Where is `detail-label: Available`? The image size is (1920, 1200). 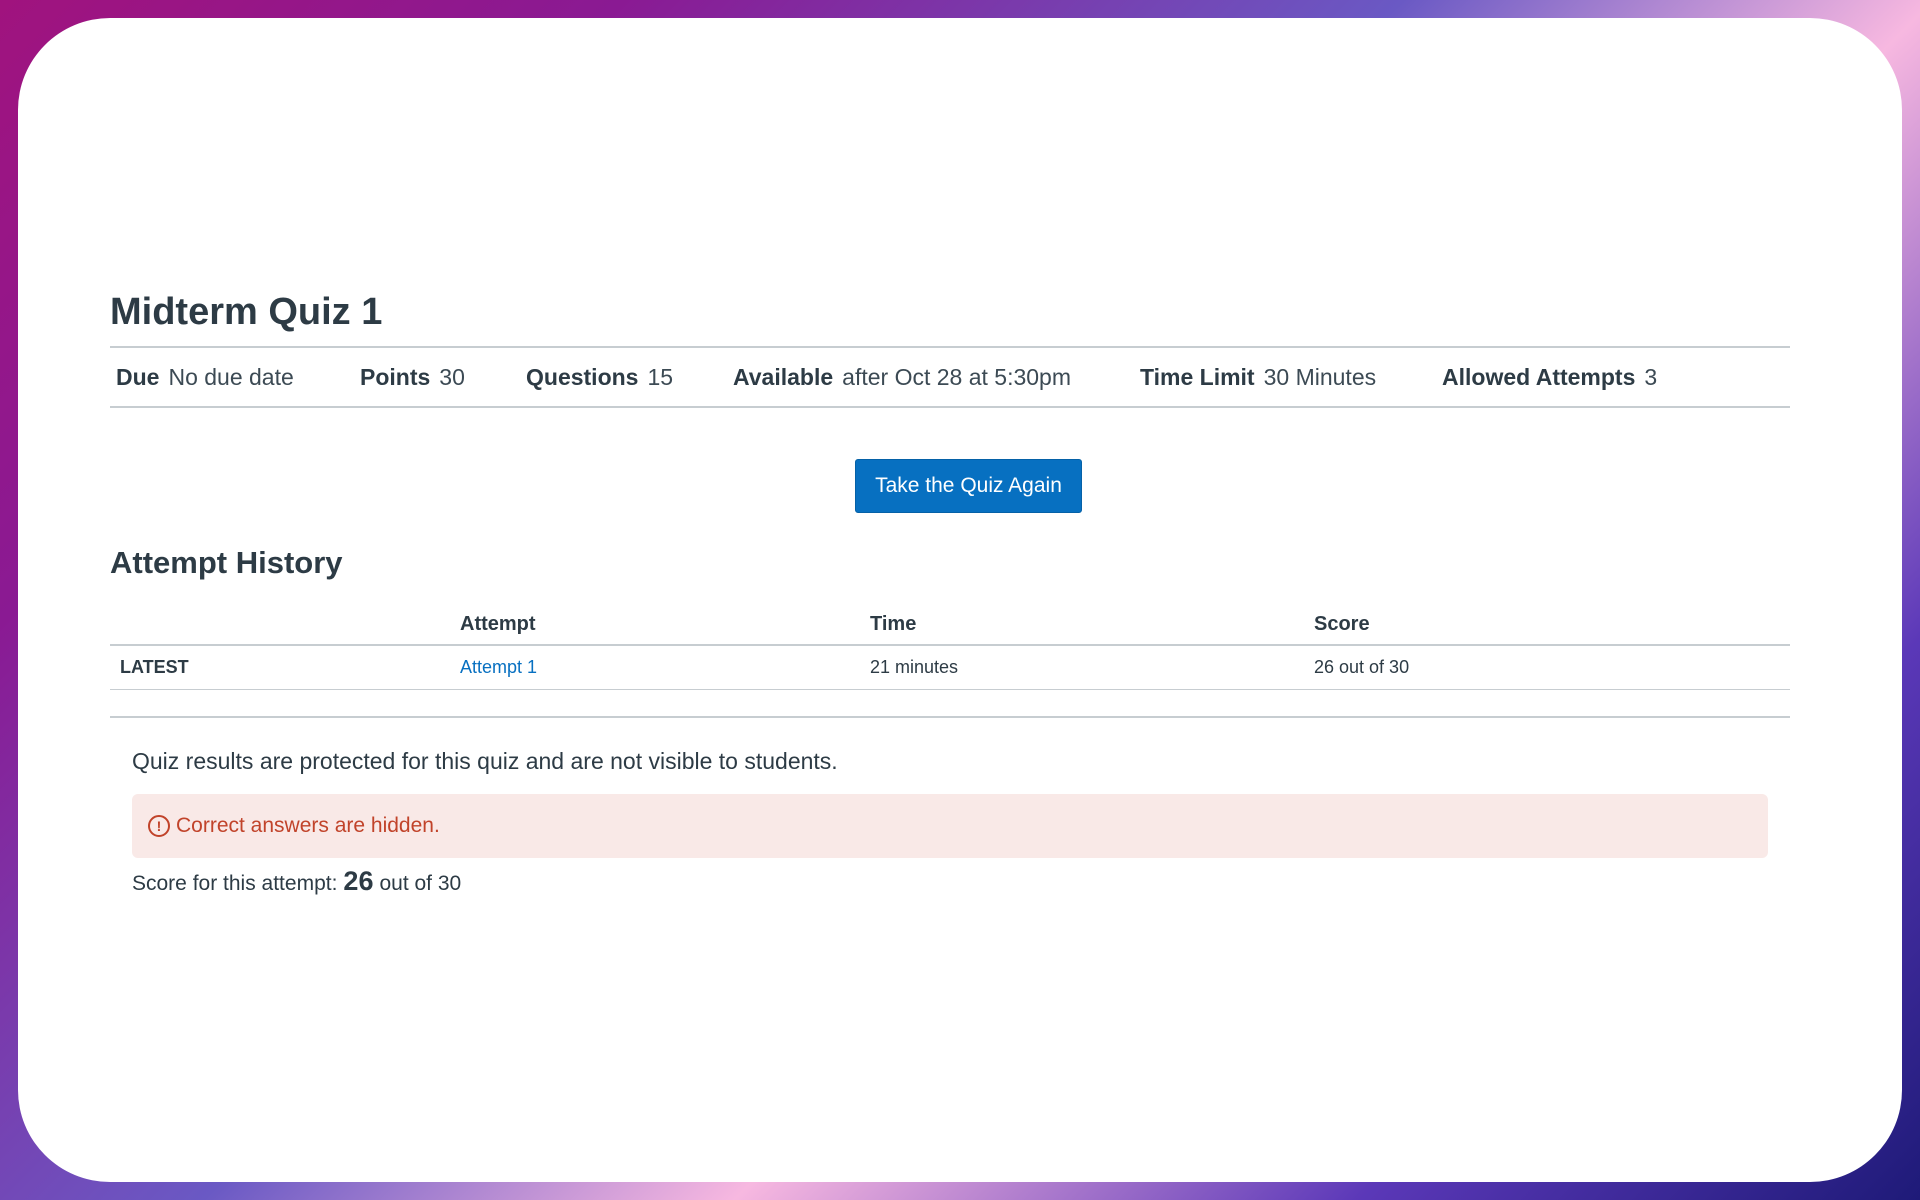 detail-label: Available is located at coordinates (783, 376).